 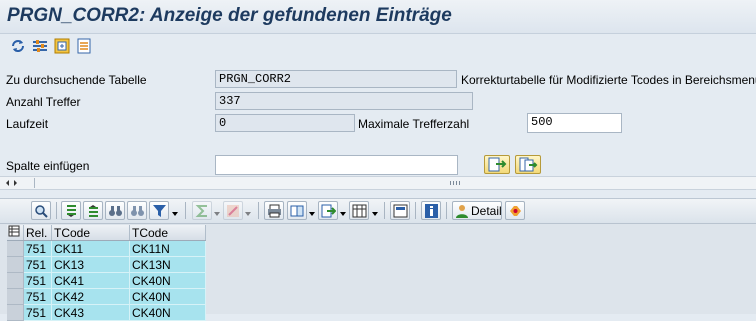 What do you see at coordinates (90, 264) in the screenshot?
I see `cell-tcode: CK13` at bounding box center [90, 264].